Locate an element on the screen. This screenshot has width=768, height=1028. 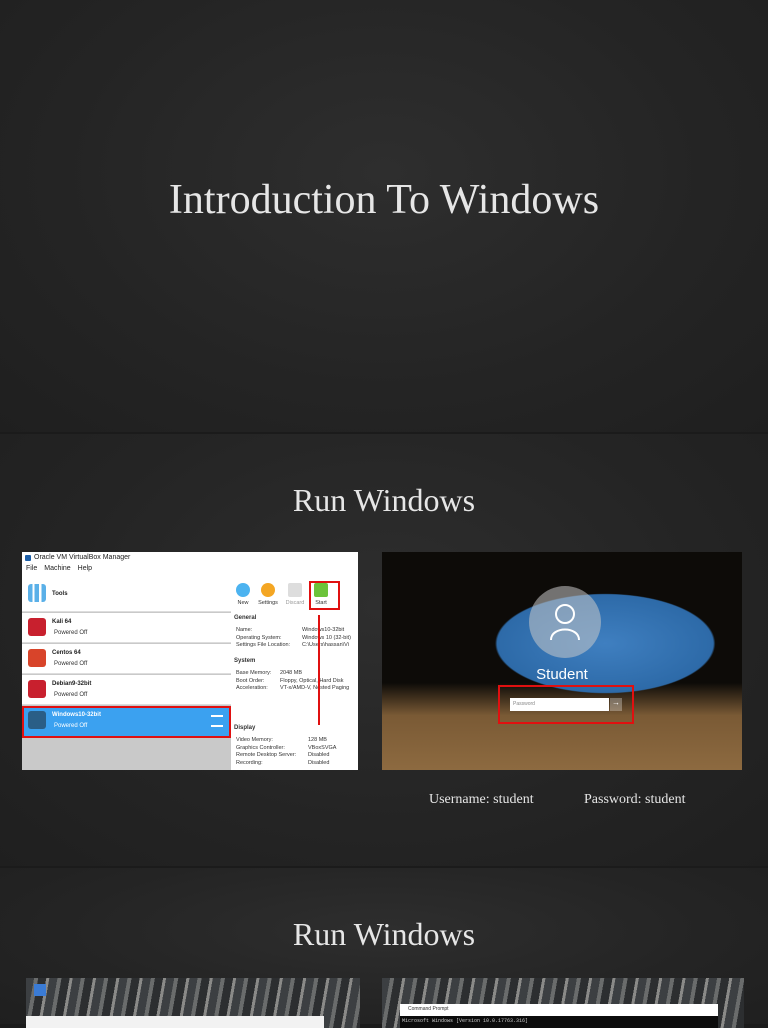
tools-label: Tools is located at coordinates (60, 594).